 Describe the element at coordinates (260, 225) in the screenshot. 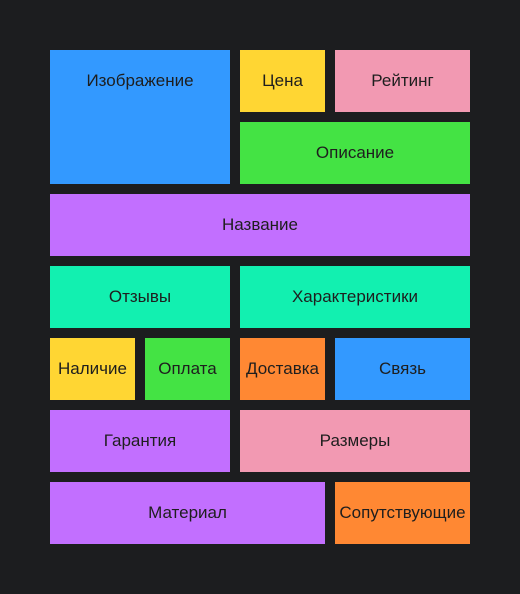

I see `tile-name: Название` at that location.